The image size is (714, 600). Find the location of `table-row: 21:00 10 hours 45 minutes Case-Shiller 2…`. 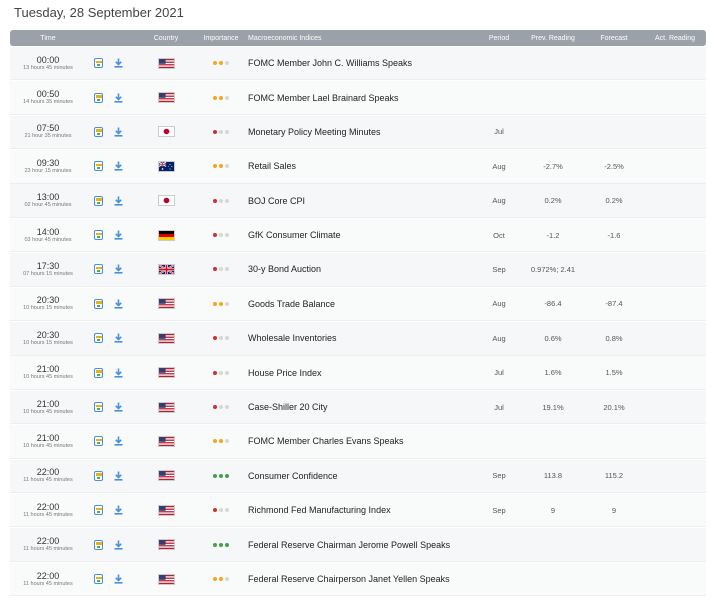

table-row: 21:00 10 hours 45 minutes Case-Shiller 2… is located at coordinates (358, 407).